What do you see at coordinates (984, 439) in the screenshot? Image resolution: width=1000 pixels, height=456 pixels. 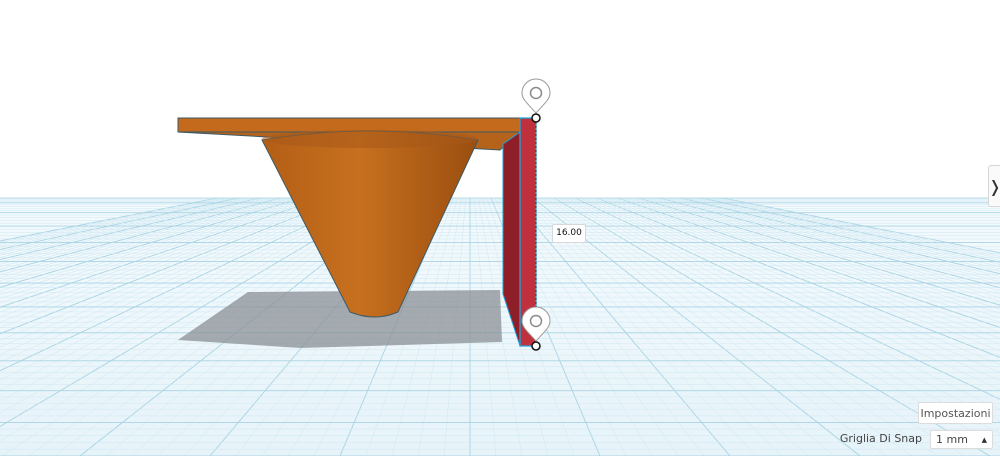 I see `caret-up-icon: ▲` at bounding box center [984, 439].